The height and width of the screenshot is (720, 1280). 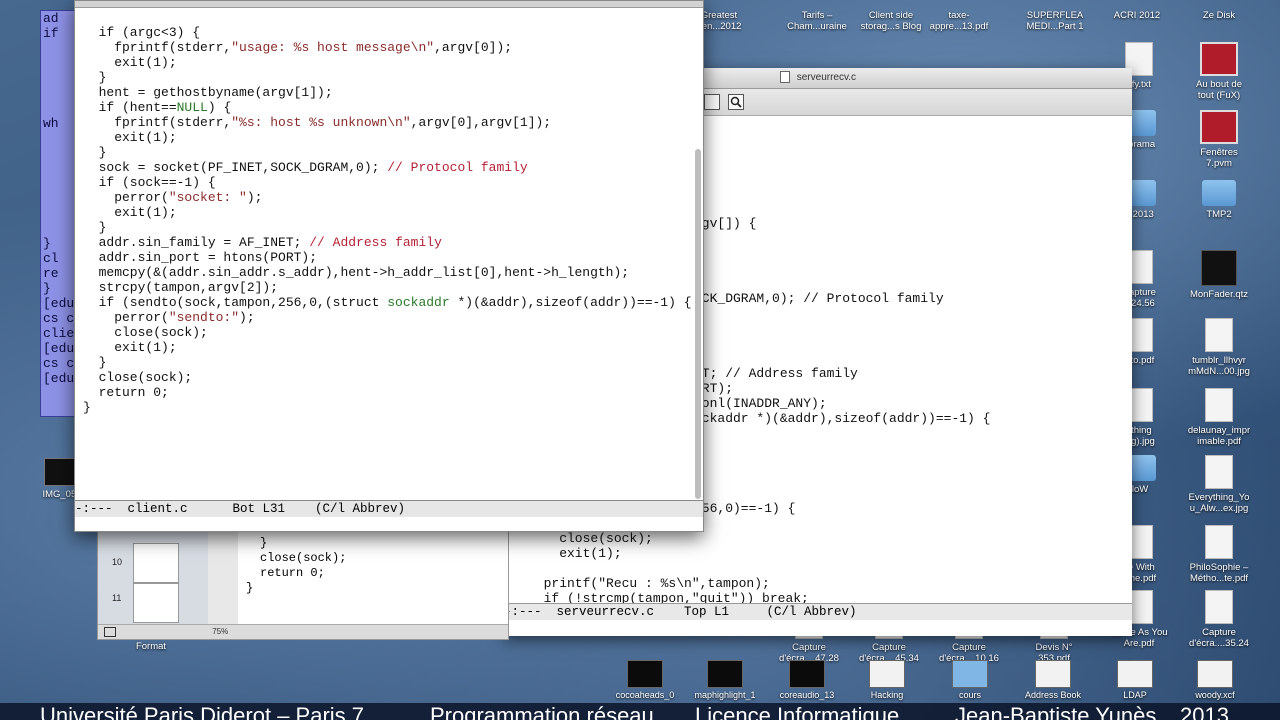 What do you see at coordinates (220, 631) in the screenshot?
I see `zoom-select: 75%` at bounding box center [220, 631].